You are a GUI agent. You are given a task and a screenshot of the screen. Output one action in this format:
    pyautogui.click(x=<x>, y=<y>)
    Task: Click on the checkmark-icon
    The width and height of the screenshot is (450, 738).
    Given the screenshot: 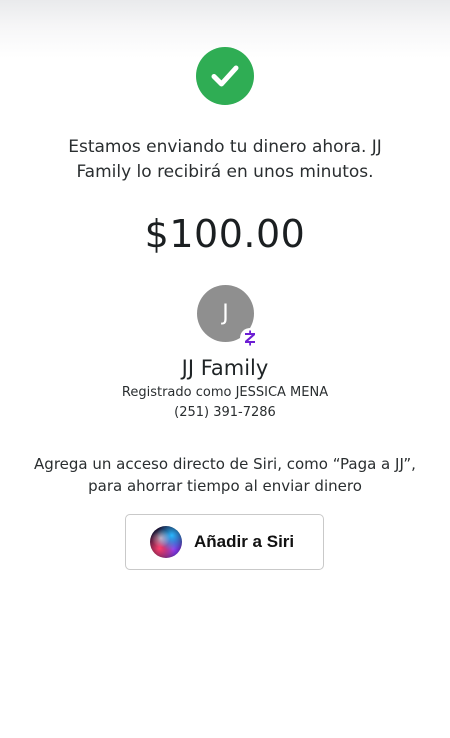 What is the action you would take?
    pyautogui.click(x=225, y=76)
    